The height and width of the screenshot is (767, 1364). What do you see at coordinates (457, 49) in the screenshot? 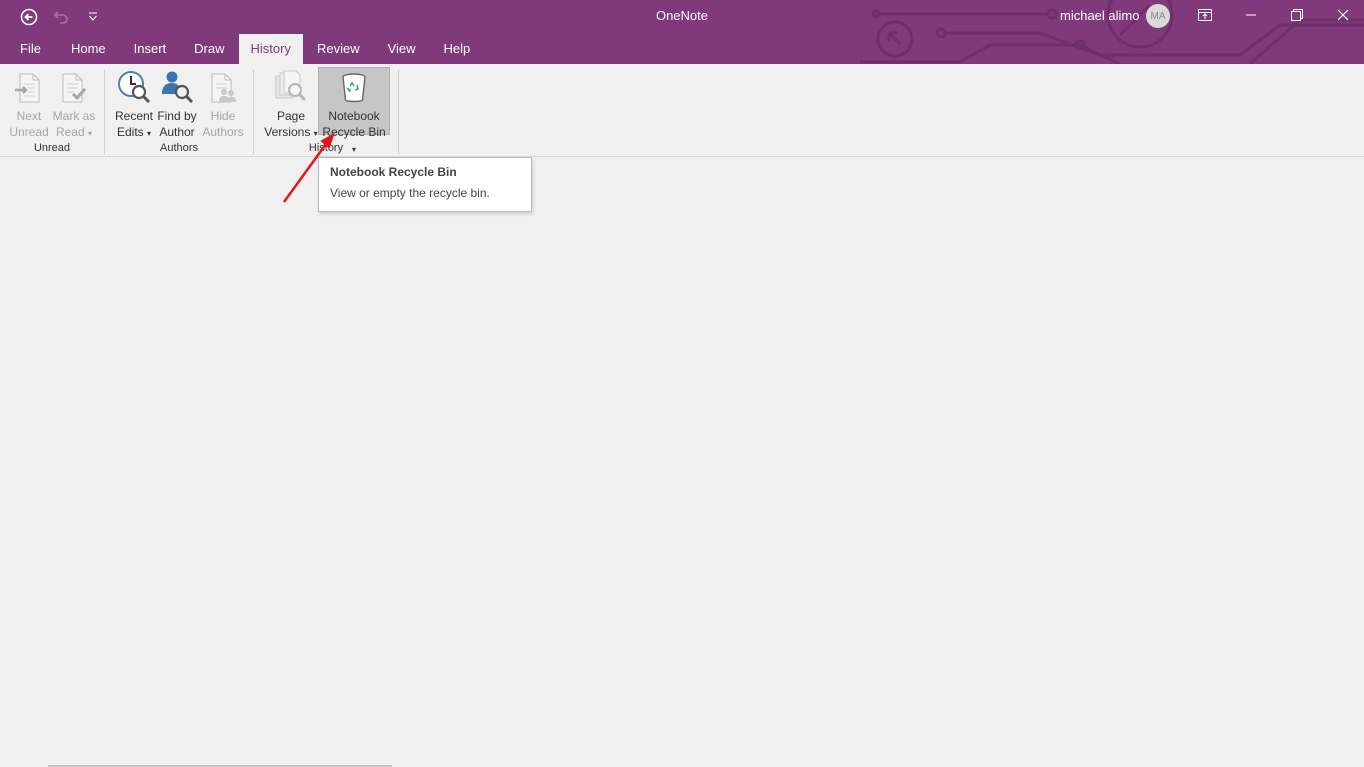
I see `tab-help: Help` at bounding box center [457, 49].